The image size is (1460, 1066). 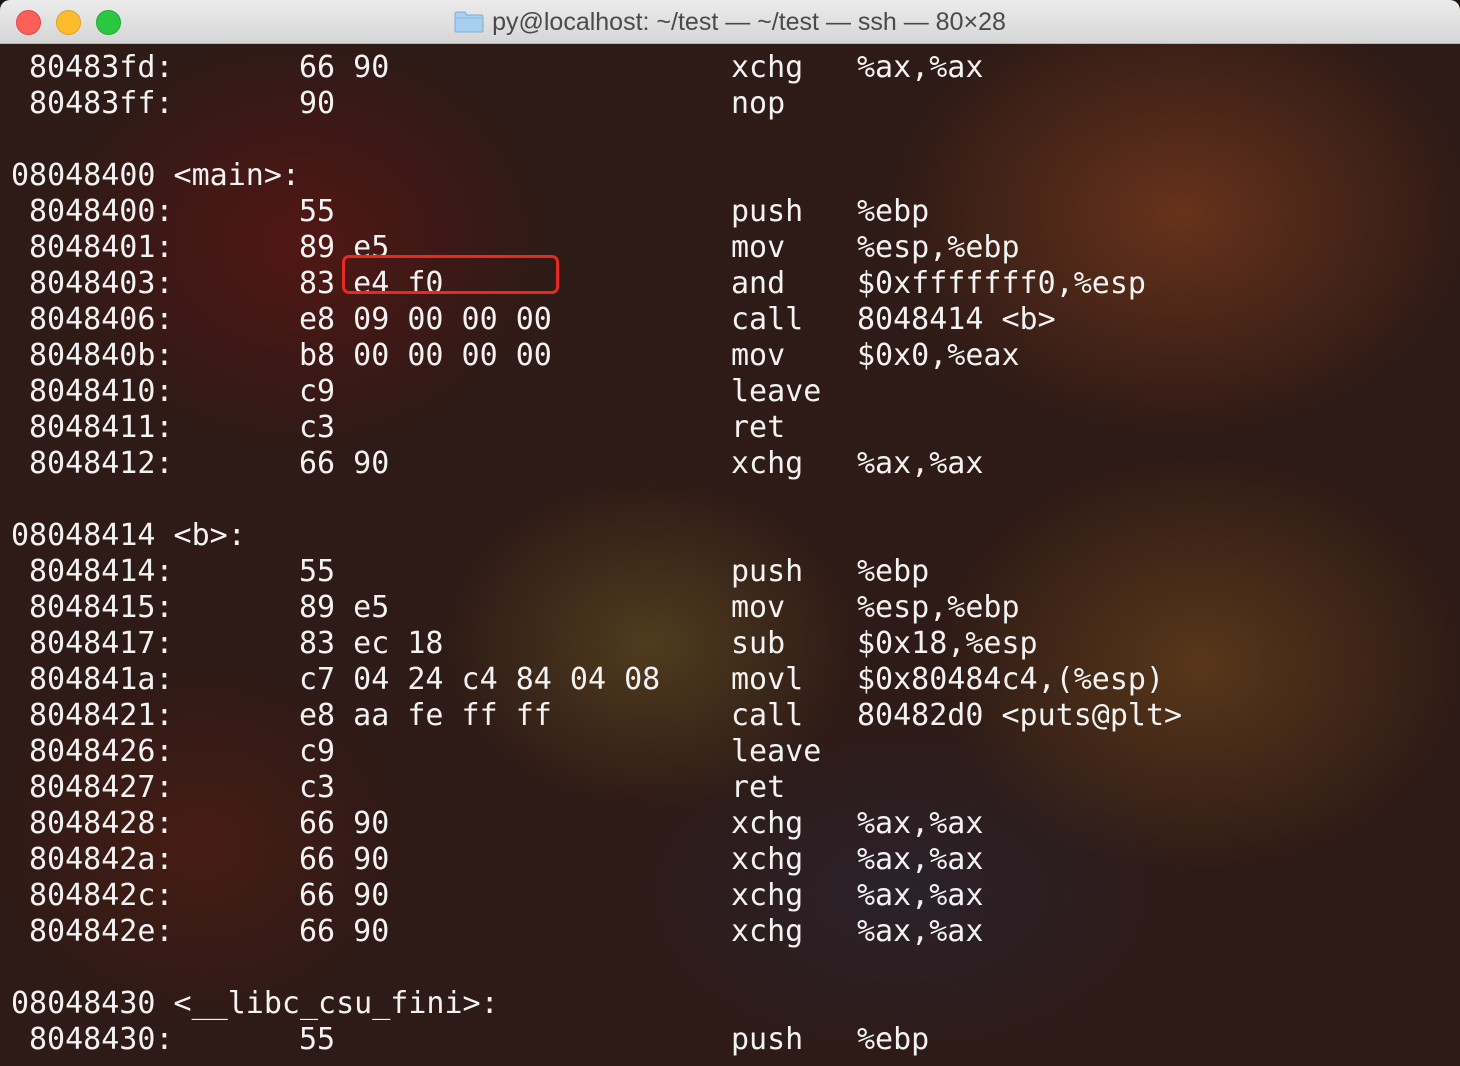 I want to click on instruction-address: 8048421:, so click(x=101, y=715).